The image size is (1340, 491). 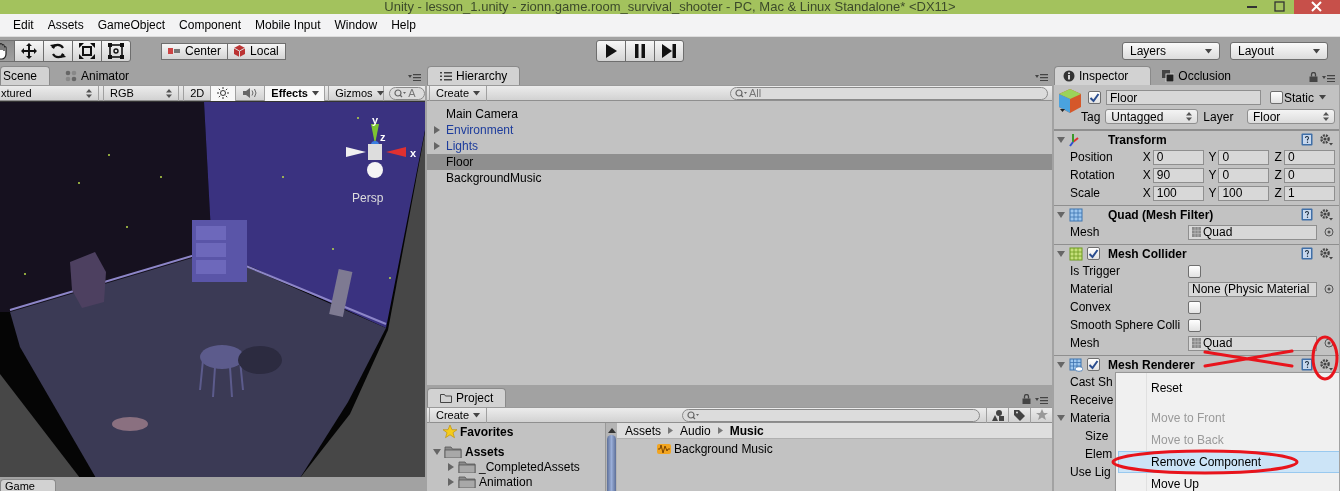 I want to click on object-field: None (Physic Material, so click(x=1252, y=289).